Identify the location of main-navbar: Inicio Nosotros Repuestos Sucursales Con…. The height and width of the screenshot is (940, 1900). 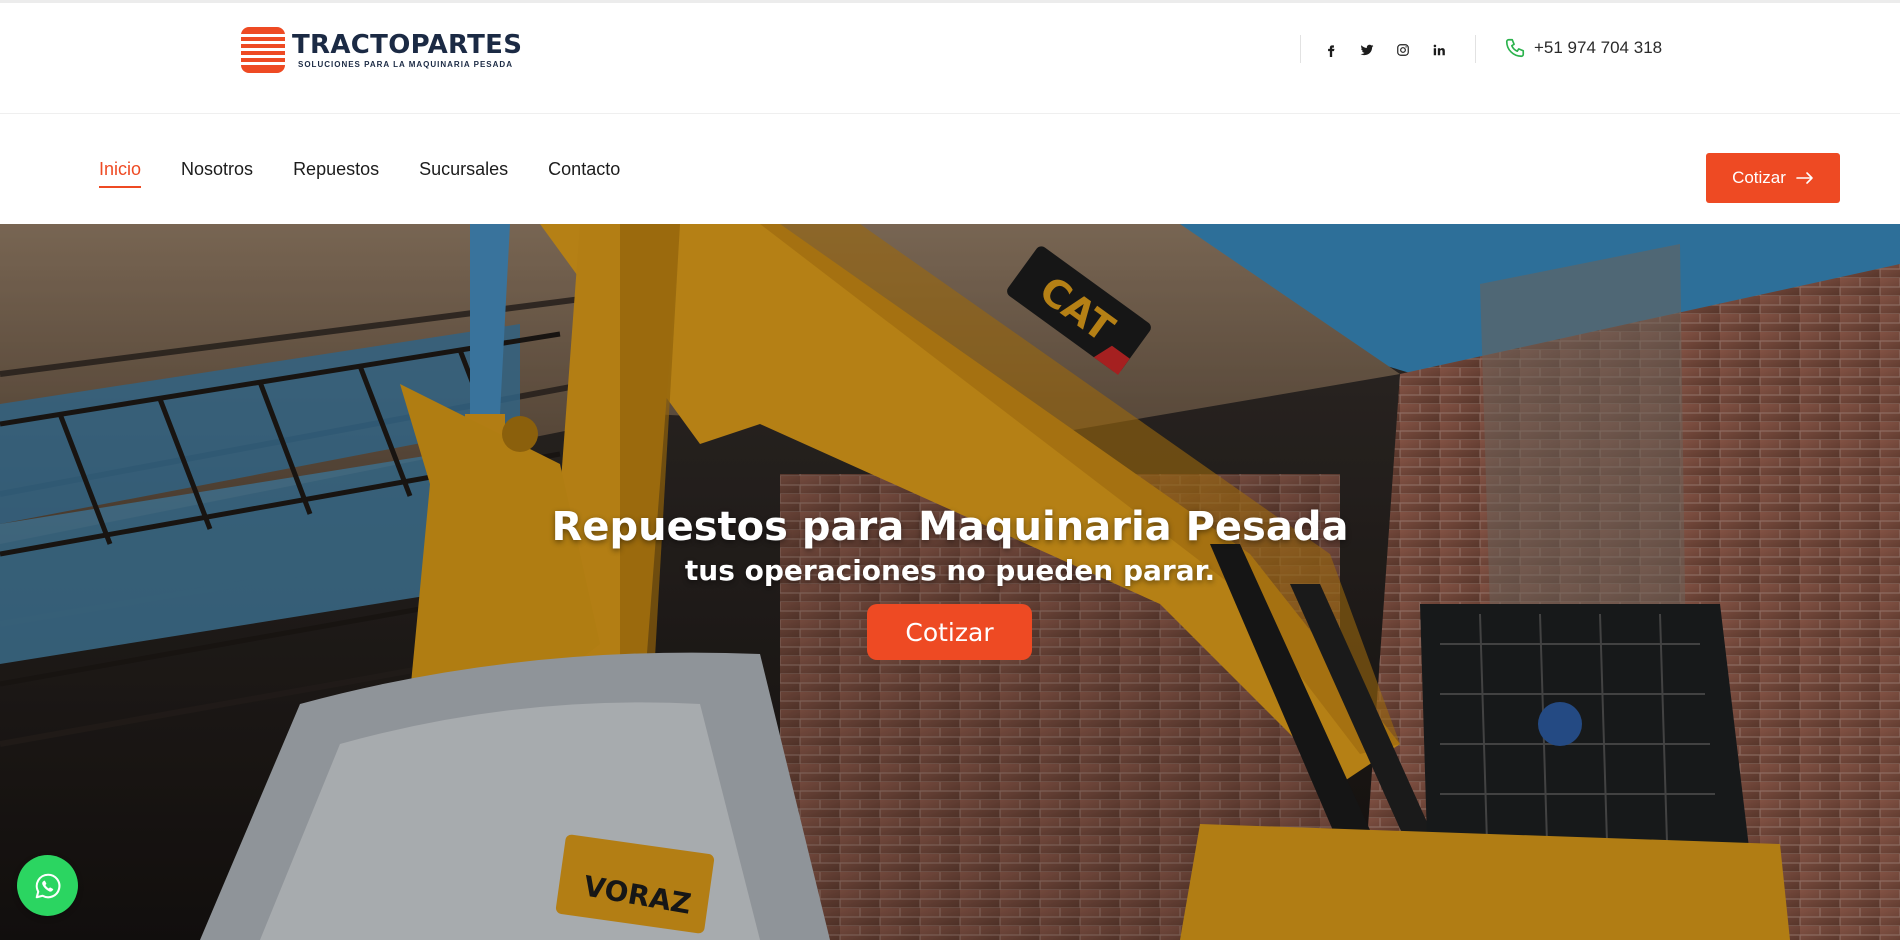
(950, 169).